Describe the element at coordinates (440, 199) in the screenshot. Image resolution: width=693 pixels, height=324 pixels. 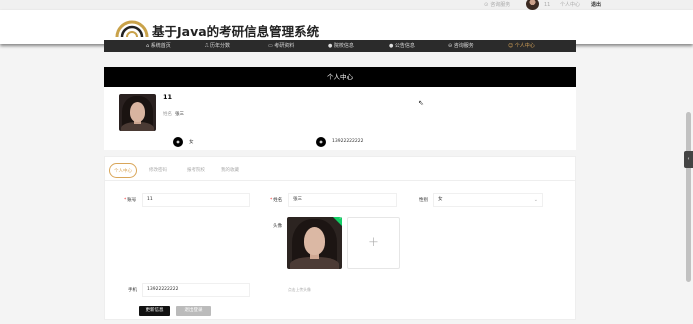
I see `sex-select-value: 女` at that location.